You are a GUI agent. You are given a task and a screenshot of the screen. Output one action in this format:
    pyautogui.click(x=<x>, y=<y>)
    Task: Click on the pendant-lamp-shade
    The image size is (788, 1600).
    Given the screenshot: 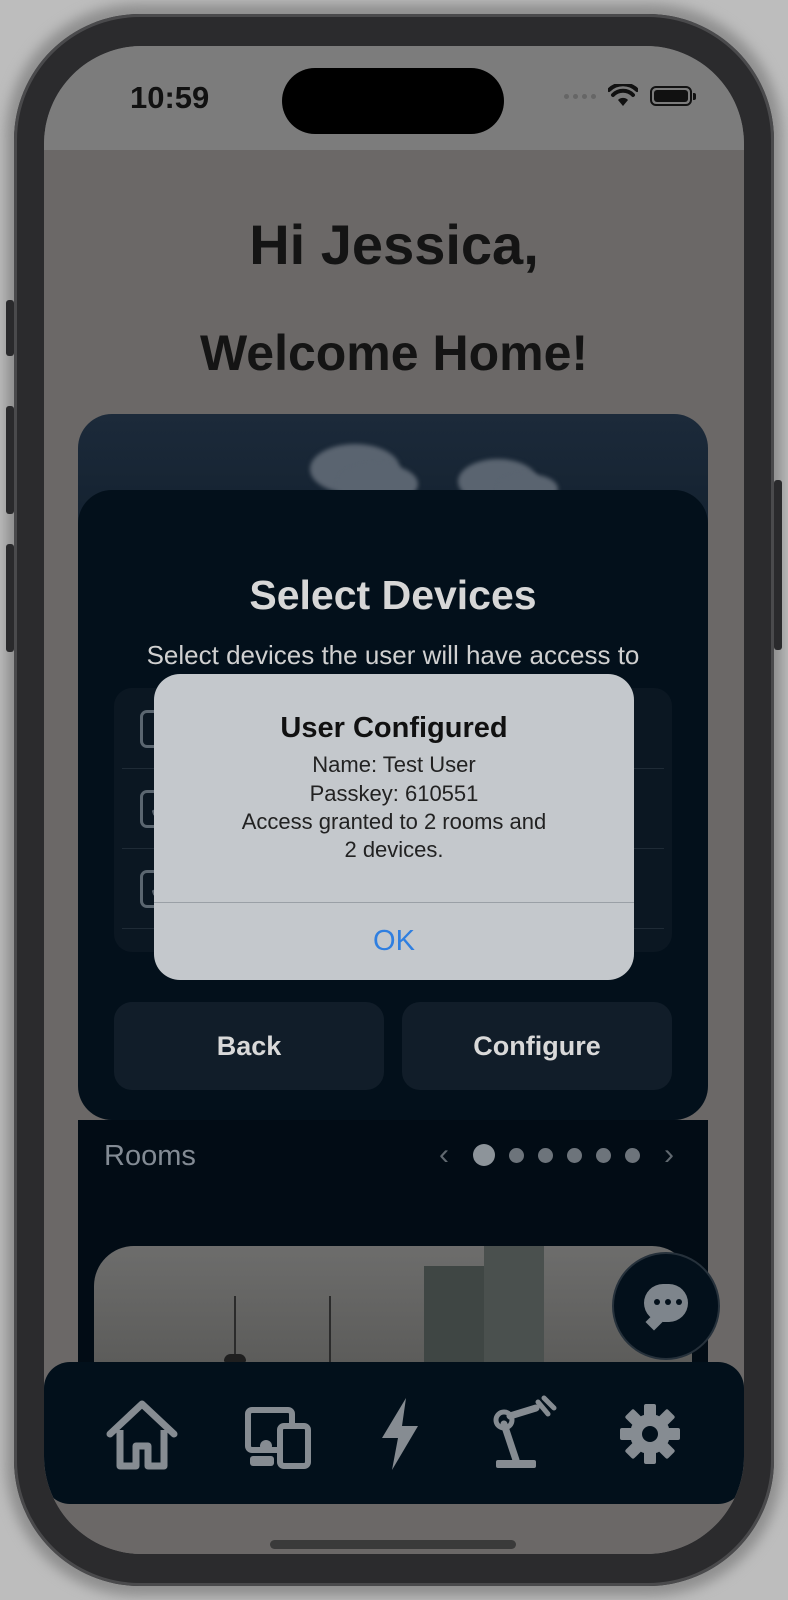 What is the action you would take?
    pyautogui.click(x=235, y=1358)
    